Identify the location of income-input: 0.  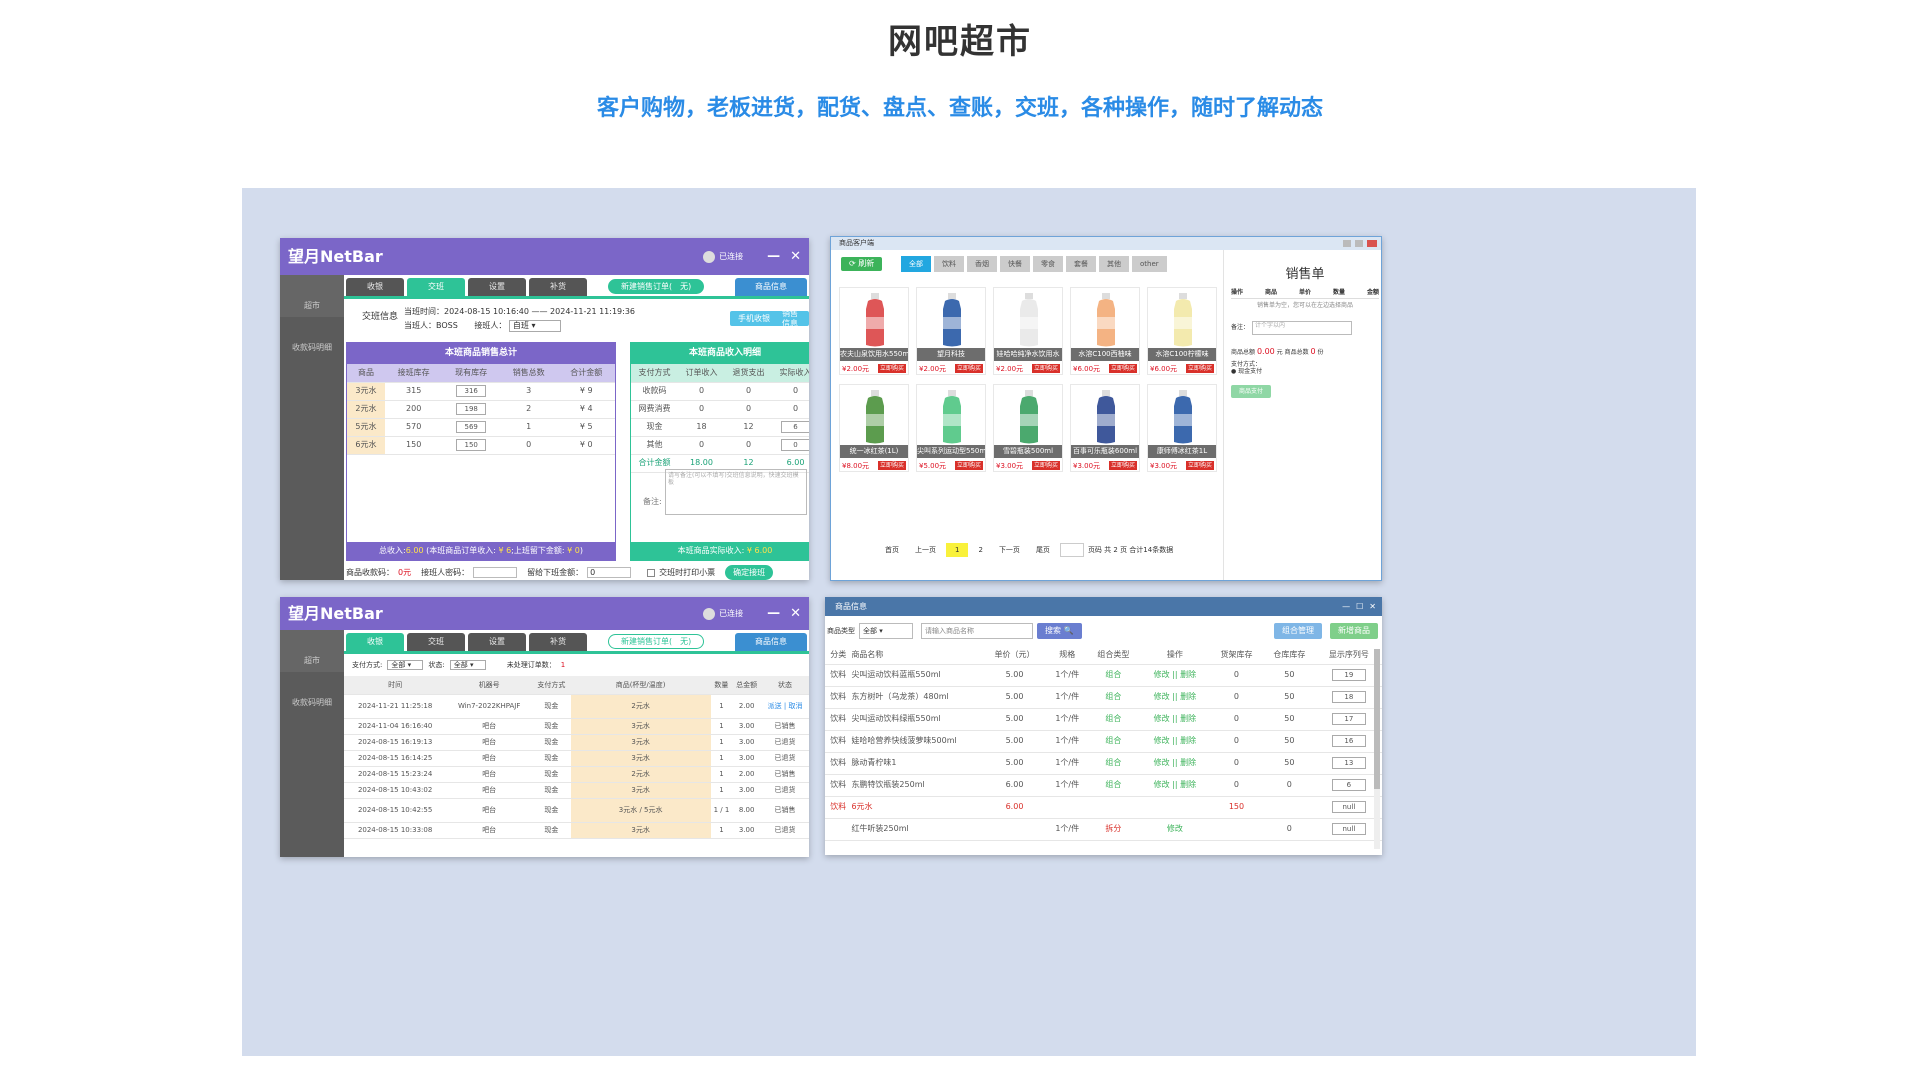
(794, 445).